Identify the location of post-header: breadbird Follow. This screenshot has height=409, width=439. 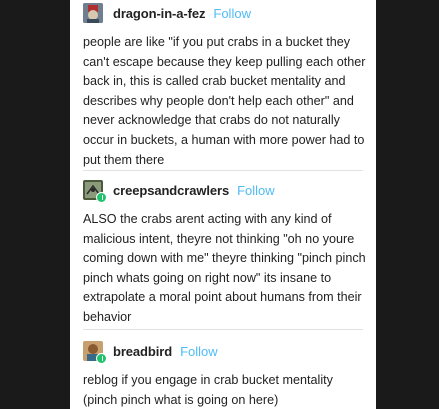
(225, 352).